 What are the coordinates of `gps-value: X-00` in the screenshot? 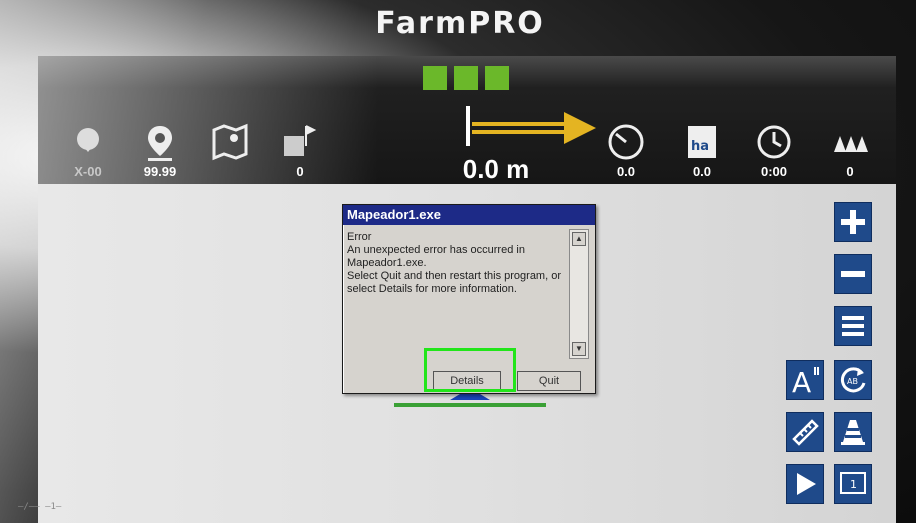 It's located at (88, 171).